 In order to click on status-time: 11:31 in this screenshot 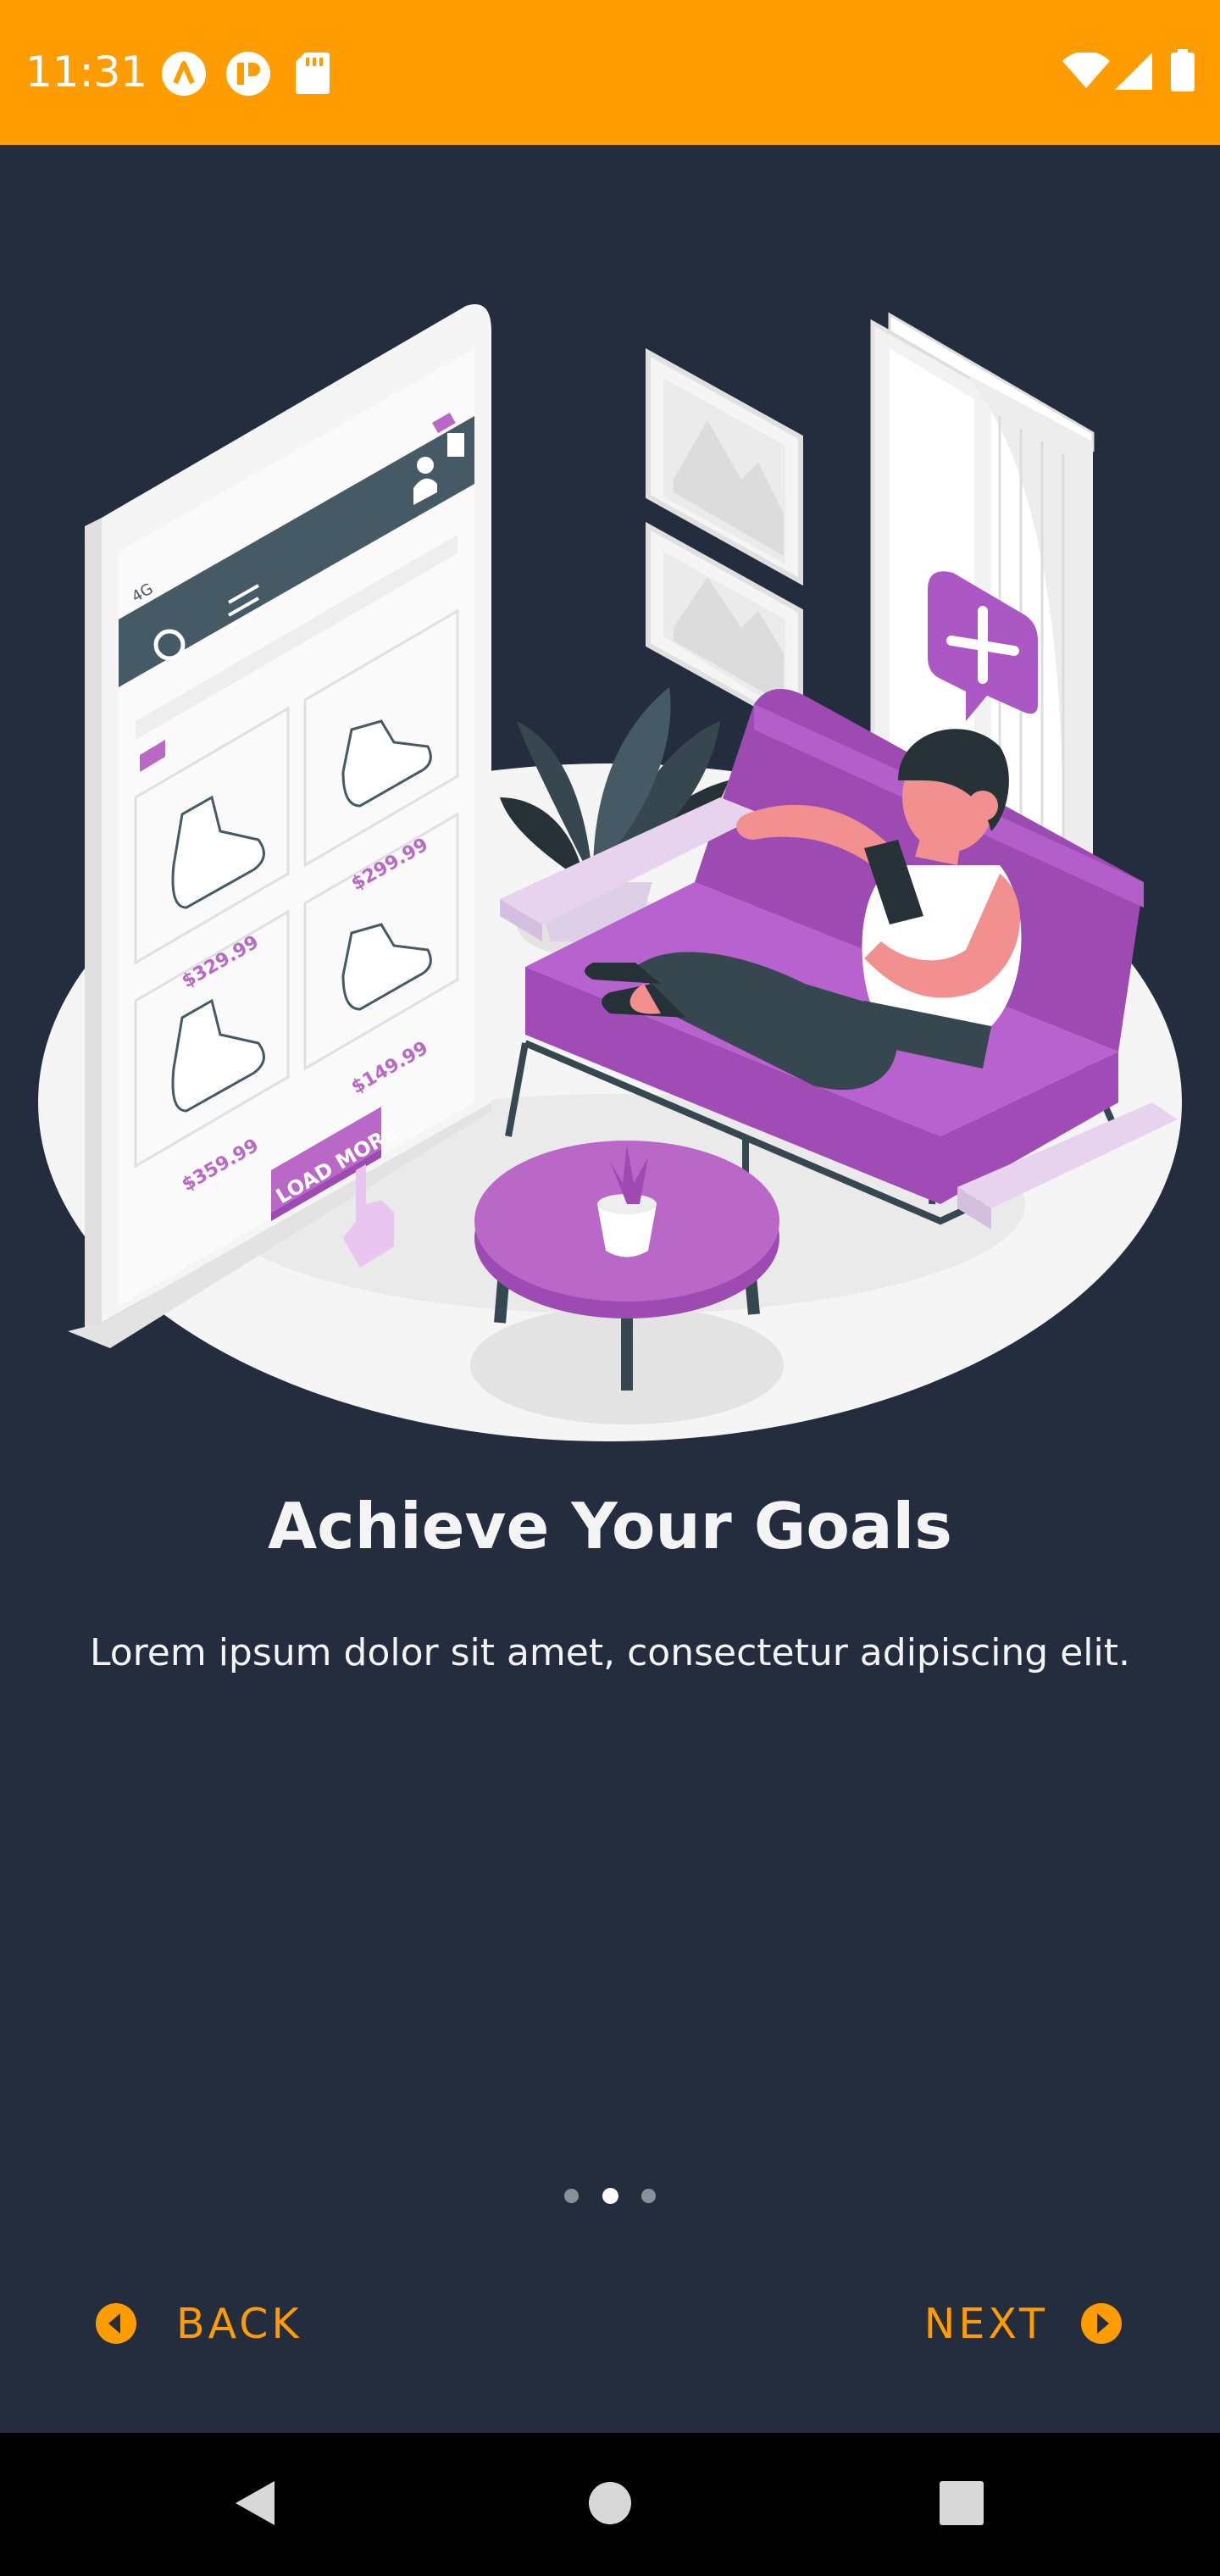, I will do `click(86, 72)`.